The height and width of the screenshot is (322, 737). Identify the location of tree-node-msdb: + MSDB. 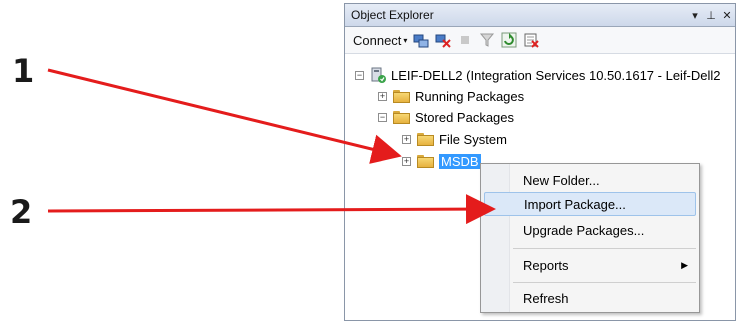
(441, 161).